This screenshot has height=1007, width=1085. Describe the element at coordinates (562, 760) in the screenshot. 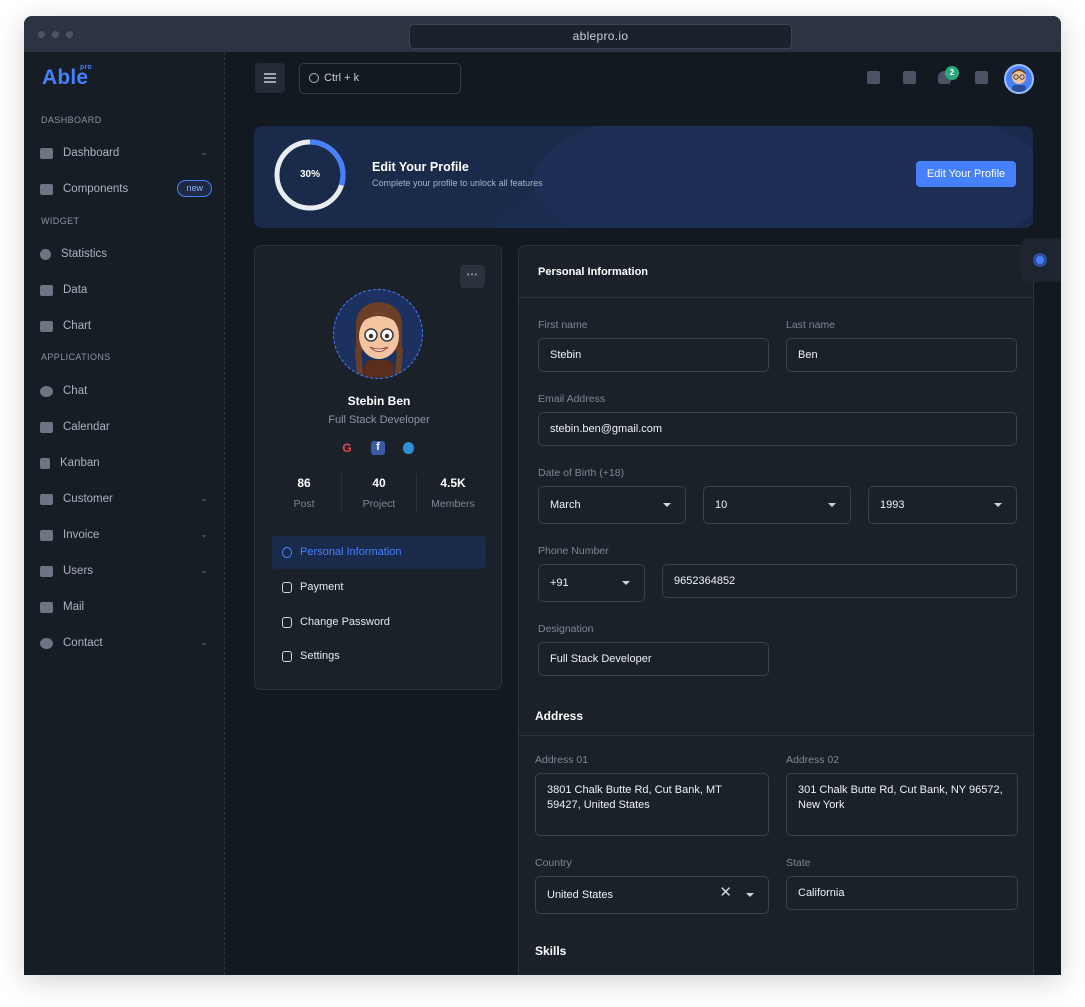

I see `address1-label: Address 01` at that location.